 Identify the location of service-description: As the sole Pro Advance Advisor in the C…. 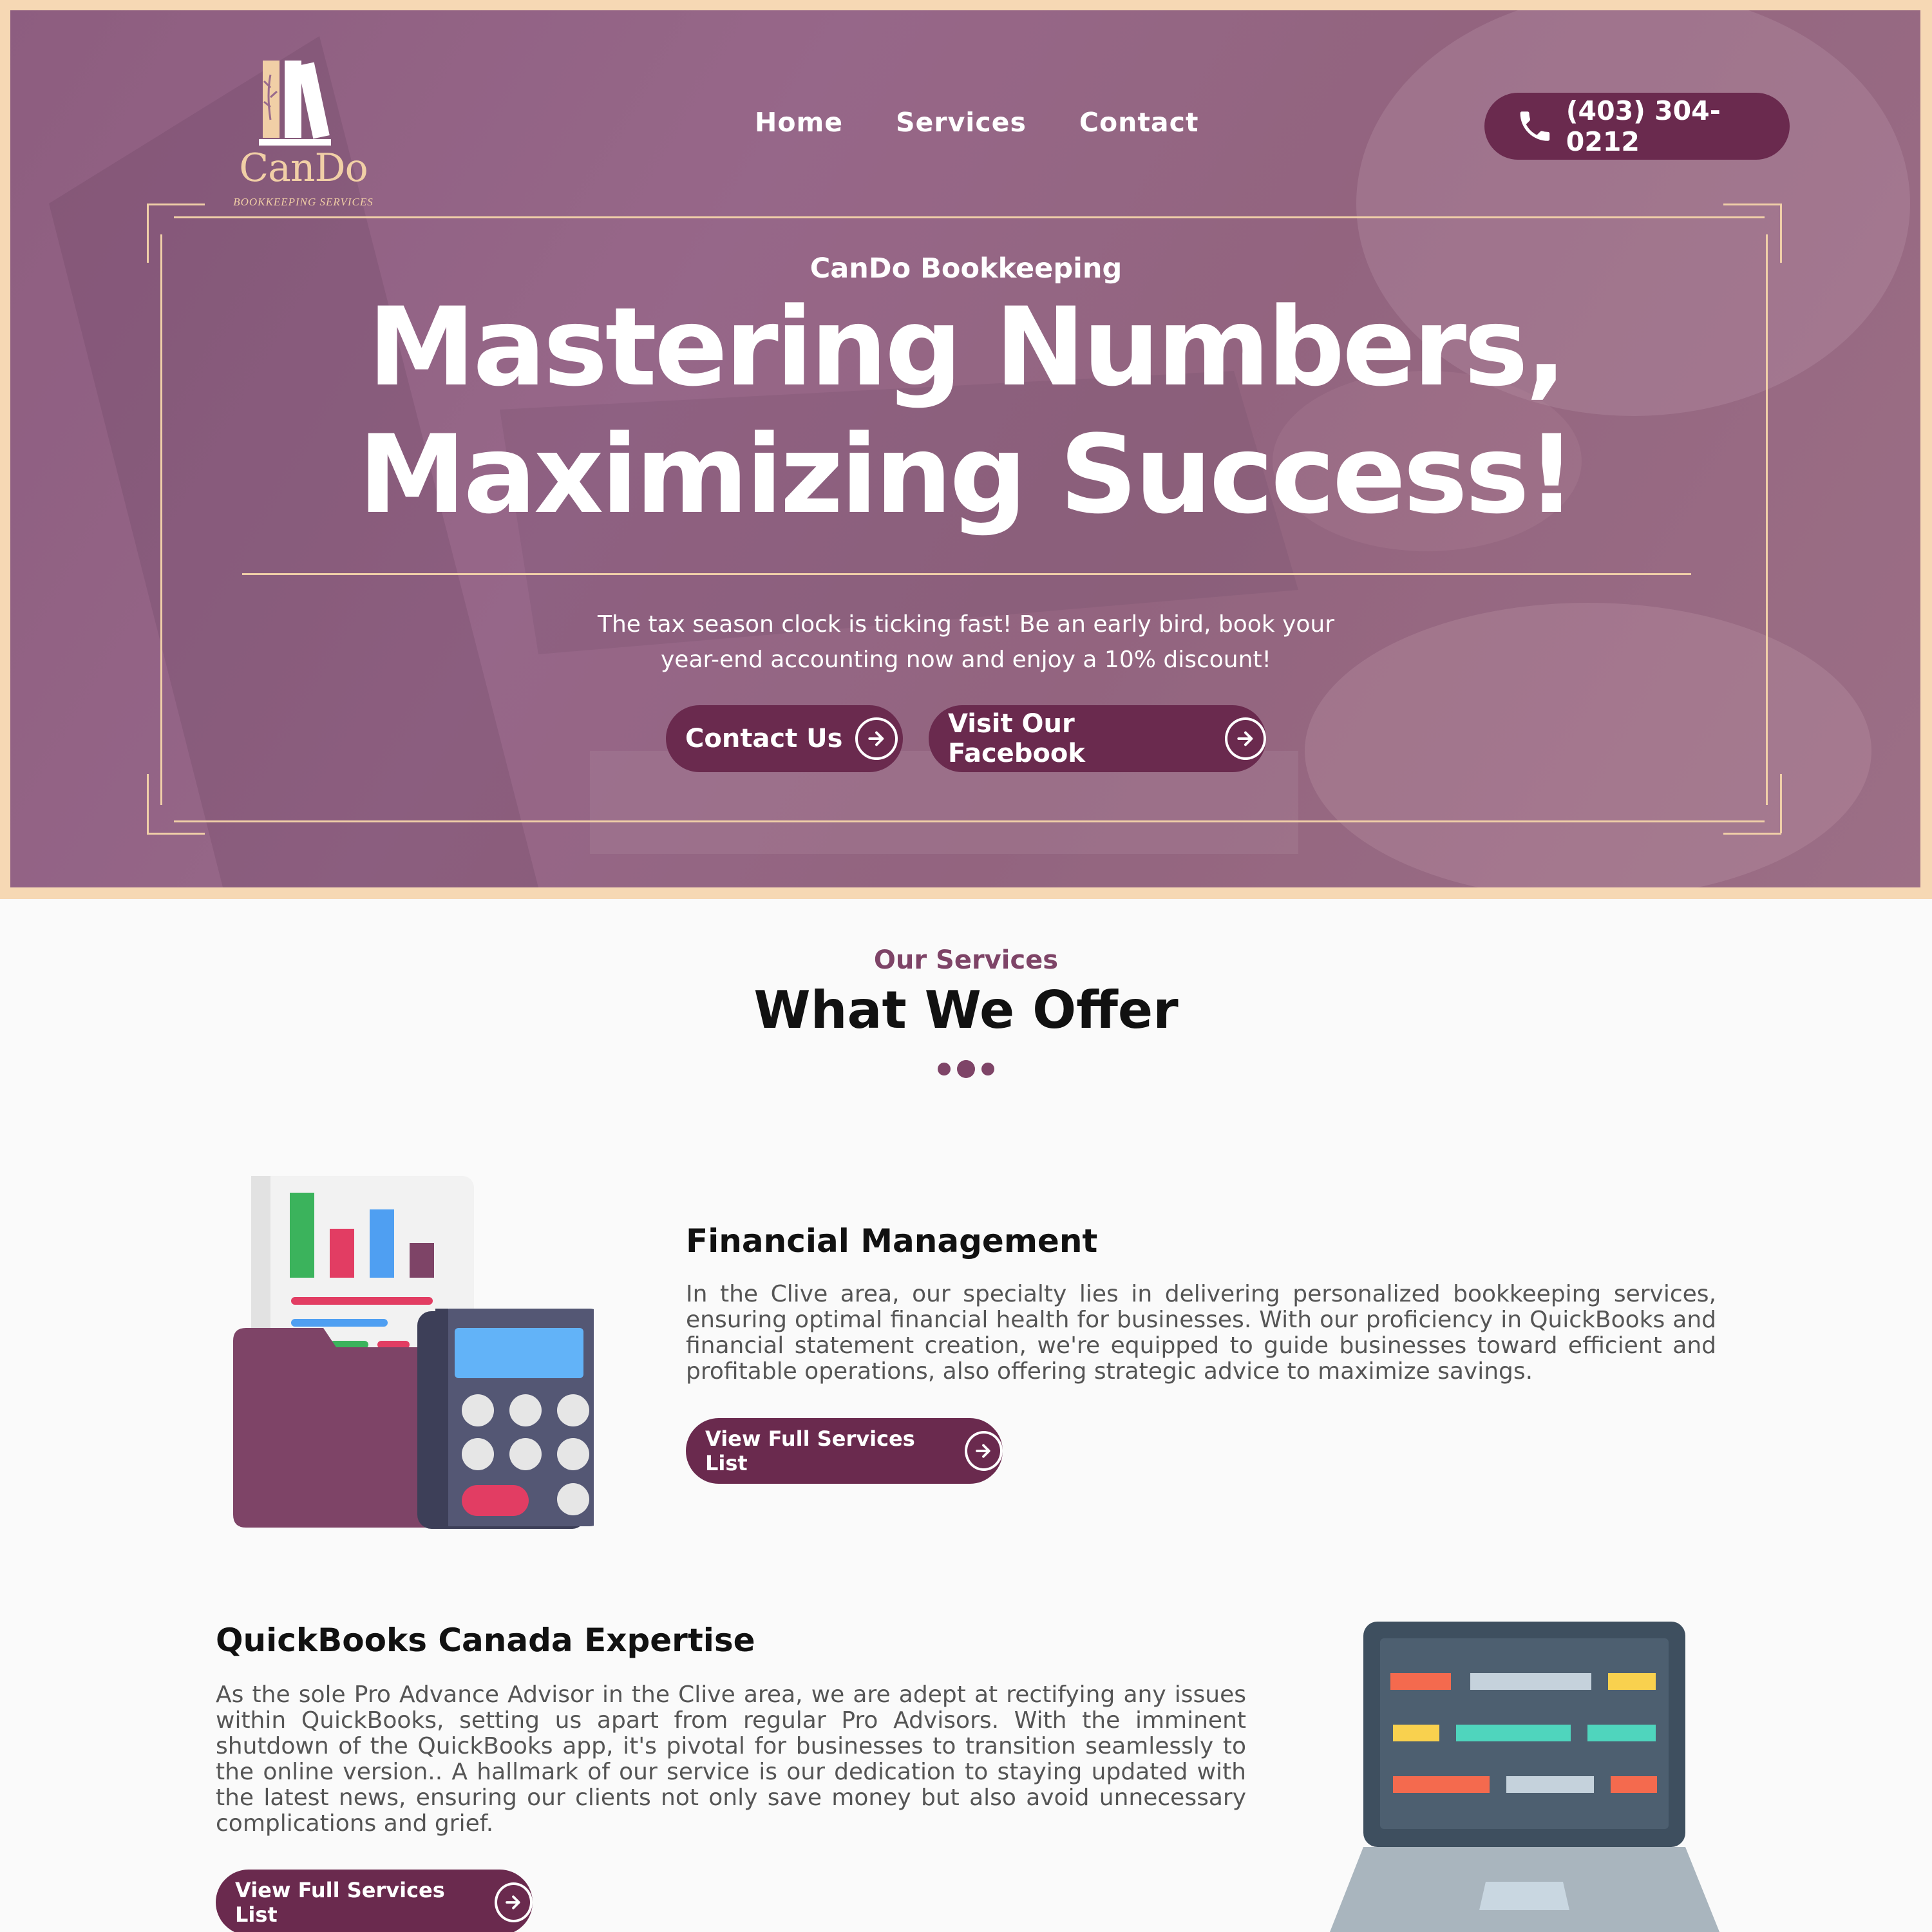
(731, 1759).